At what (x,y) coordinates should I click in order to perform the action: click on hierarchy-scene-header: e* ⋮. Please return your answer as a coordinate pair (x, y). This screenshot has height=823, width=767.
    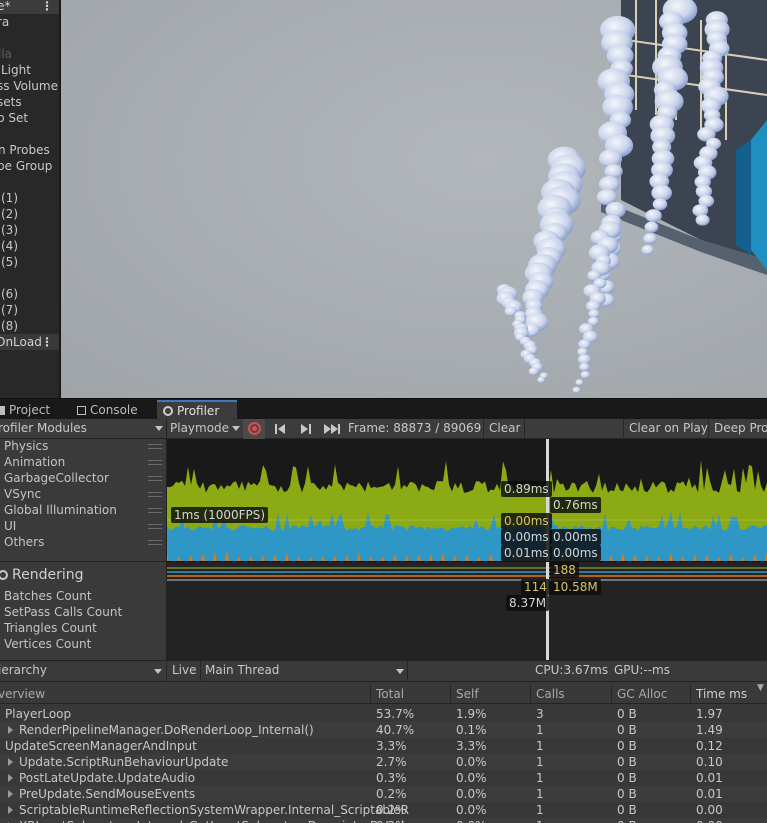
    Looking at the image, I should click on (29, 7).